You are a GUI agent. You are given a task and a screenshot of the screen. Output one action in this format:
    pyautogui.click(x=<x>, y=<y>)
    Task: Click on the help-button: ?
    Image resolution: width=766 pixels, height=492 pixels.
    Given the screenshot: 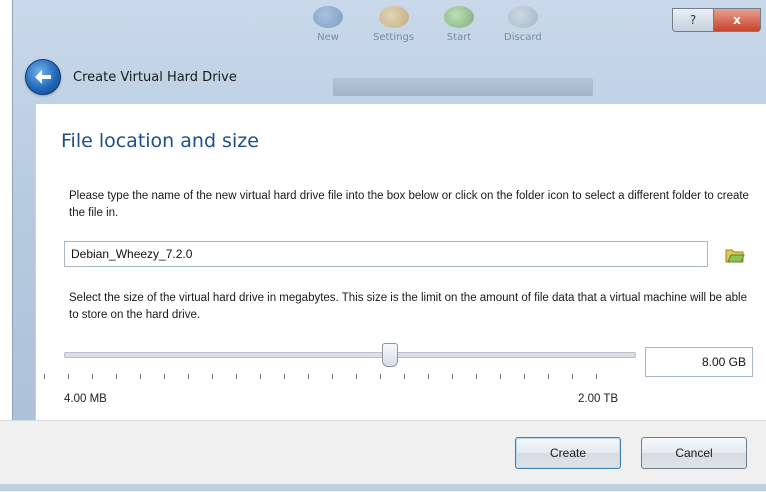 What is the action you would take?
    pyautogui.click(x=693, y=20)
    